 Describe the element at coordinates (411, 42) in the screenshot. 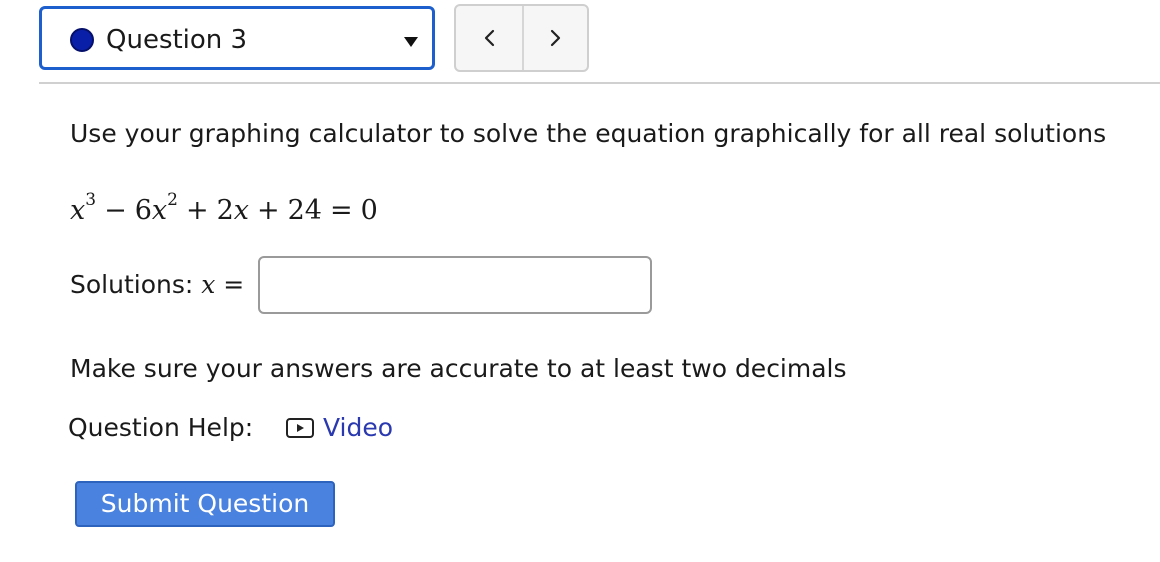

I see `caret-down-icon` at that location.